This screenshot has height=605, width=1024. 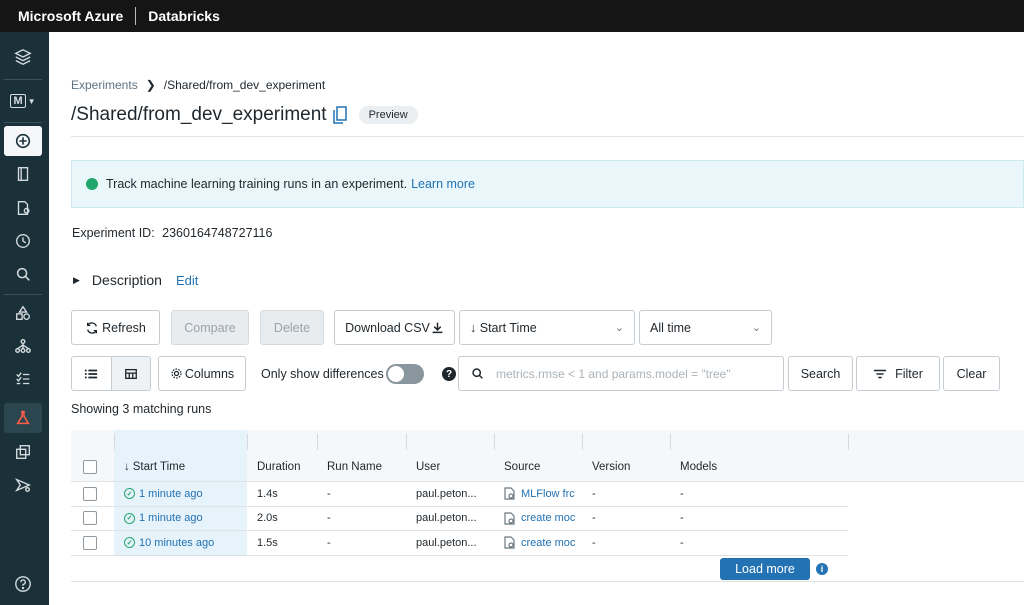 What do you see at coordinates (512, 16) in the screenshot?
I see `top-bar: Microsoft Azure Databricks` at bounding box center [512, 16].